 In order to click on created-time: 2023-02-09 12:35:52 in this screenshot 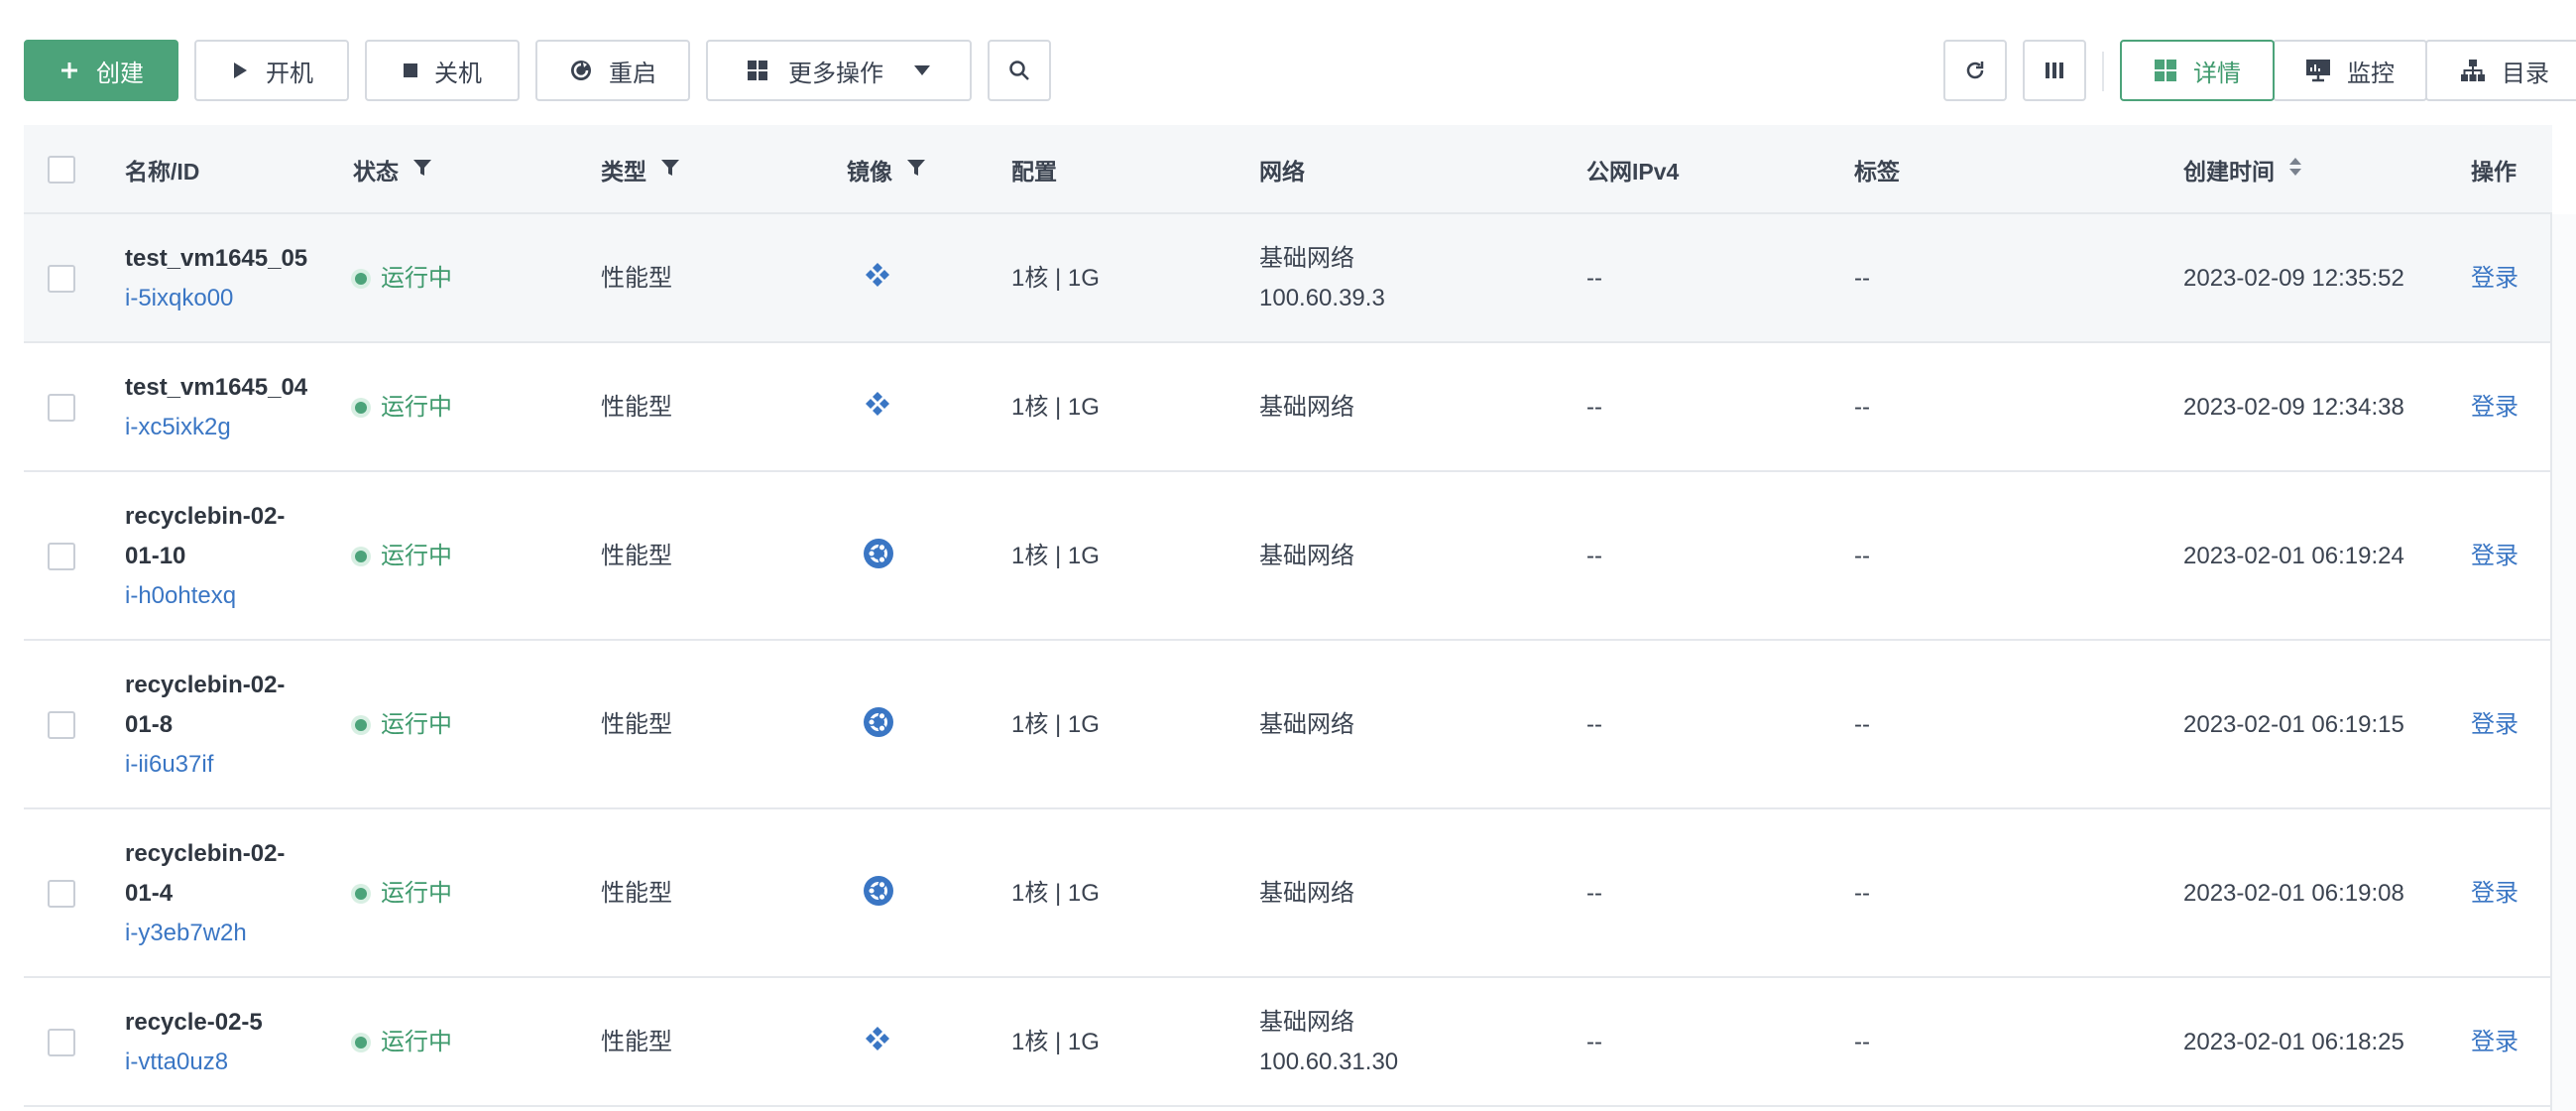, I will do `click(2293, 278)`.